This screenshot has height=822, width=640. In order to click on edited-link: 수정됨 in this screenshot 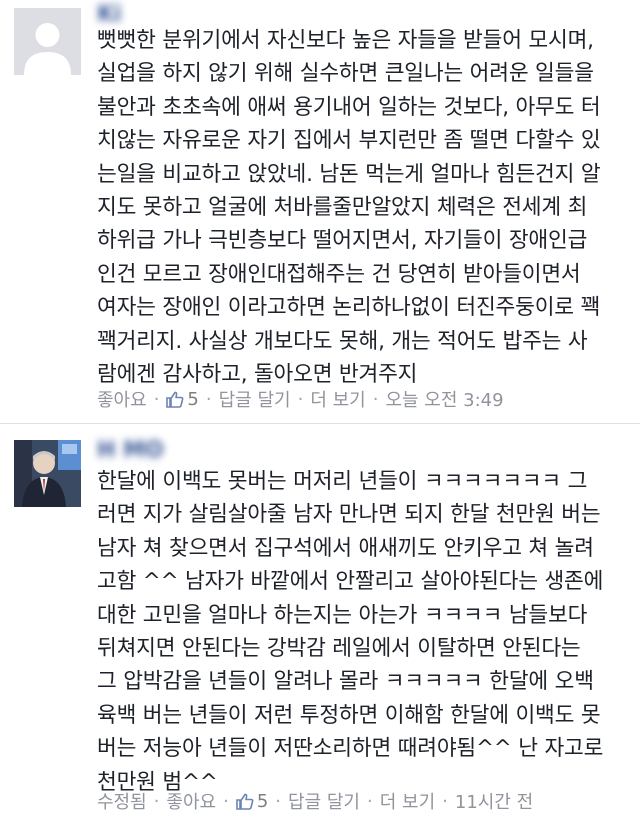, I will do `click(122, 801)`.